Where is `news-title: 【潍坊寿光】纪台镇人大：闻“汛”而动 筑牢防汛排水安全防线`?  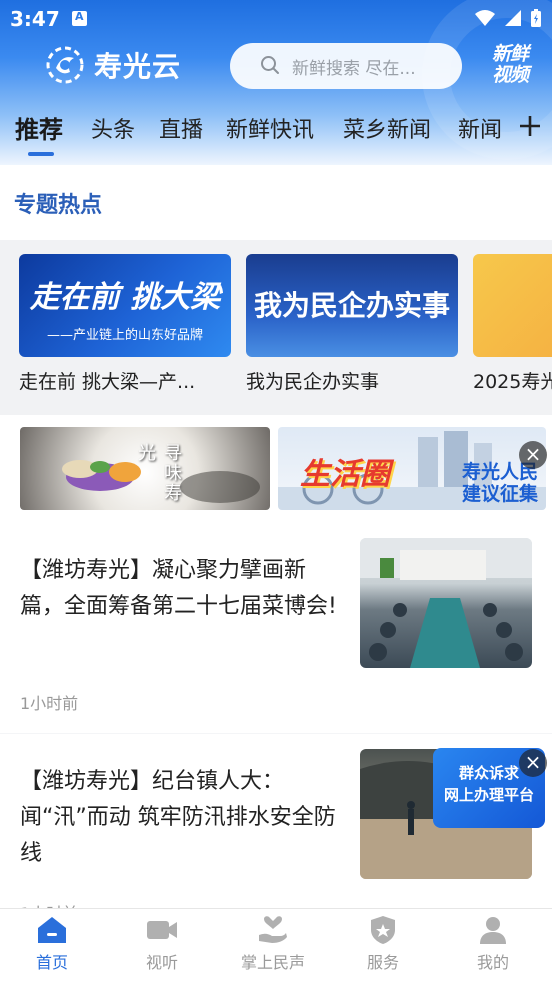
news-title: 【潍坊寿光】纪台镇人大：闻“汛”而动 筑牢防汛排水安全防线 is located at coordinates (178, 817).